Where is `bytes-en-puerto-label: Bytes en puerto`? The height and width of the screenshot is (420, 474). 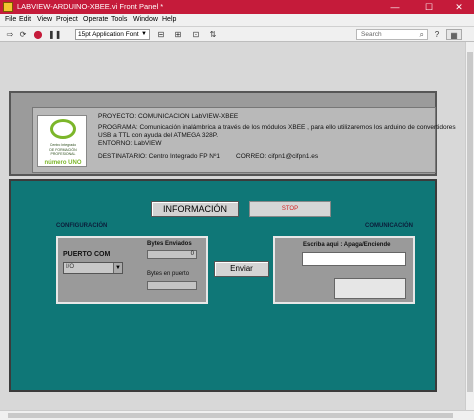 bytes-en-puerto-label: Bytes en puerto is located at coordinates (168, 274).